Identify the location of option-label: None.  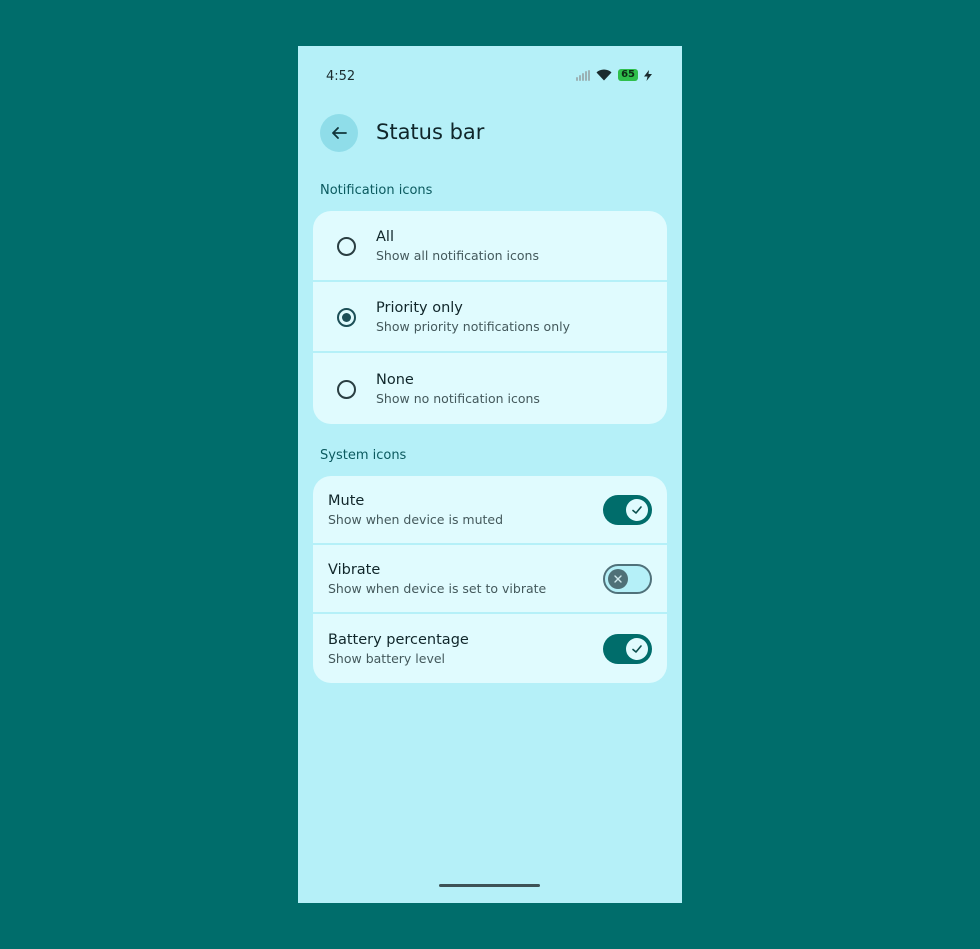
(395, 379).